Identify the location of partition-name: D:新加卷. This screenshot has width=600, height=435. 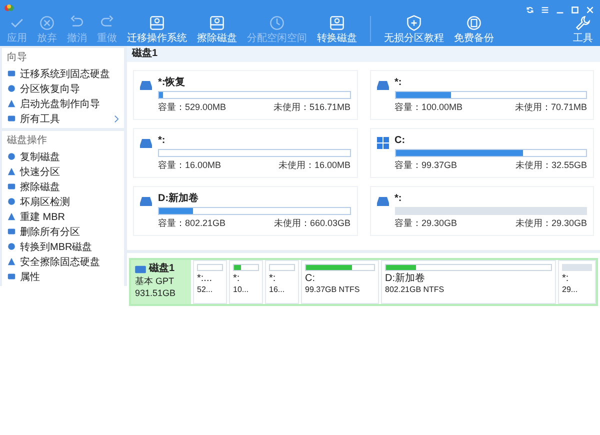
(179, 199).